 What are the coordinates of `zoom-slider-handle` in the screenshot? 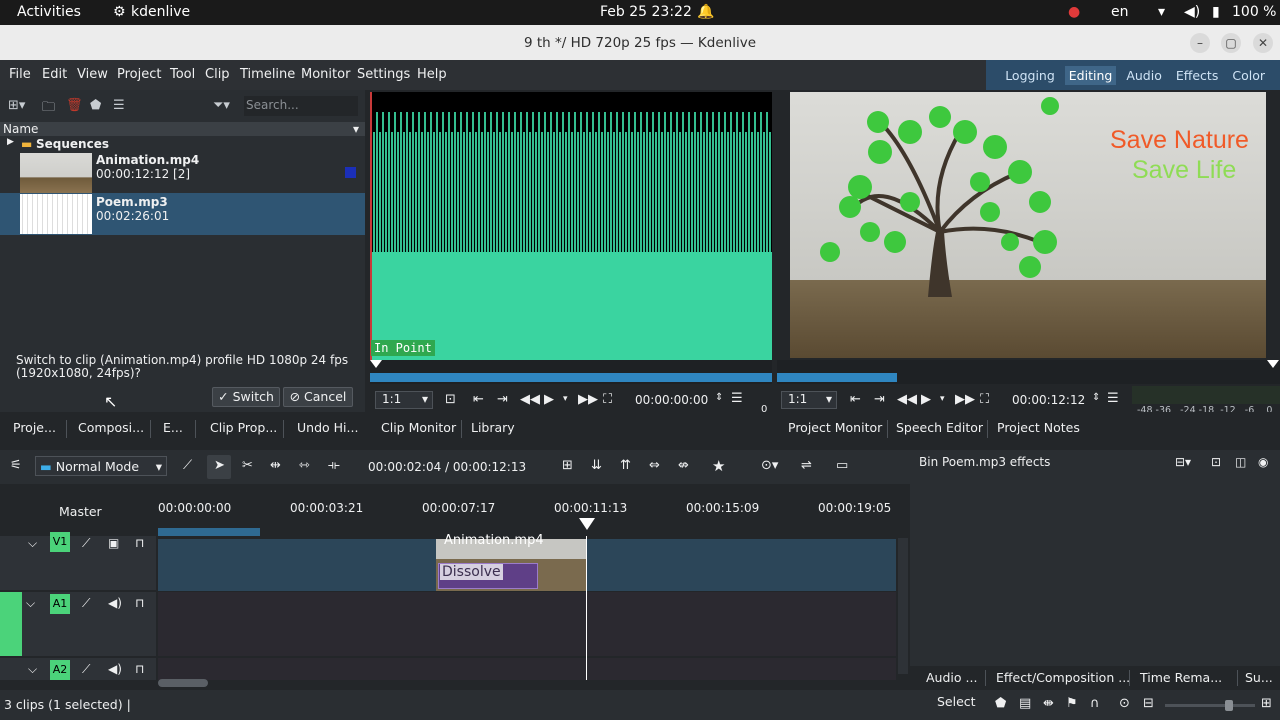 It's located at (1229, 705).